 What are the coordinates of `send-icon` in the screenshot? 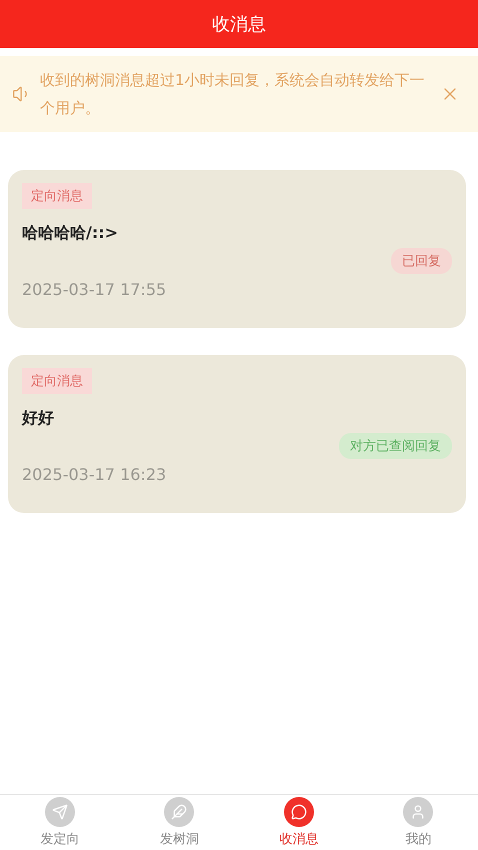 It's located at (59, 812).